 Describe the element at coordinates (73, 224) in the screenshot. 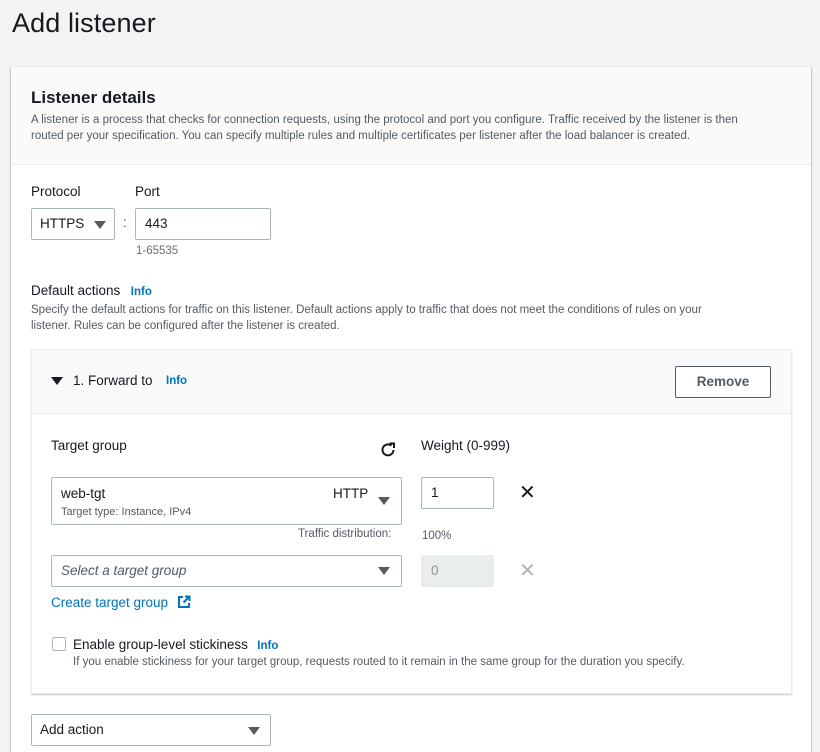

I see `protocol-select: HTTPS` at that location.